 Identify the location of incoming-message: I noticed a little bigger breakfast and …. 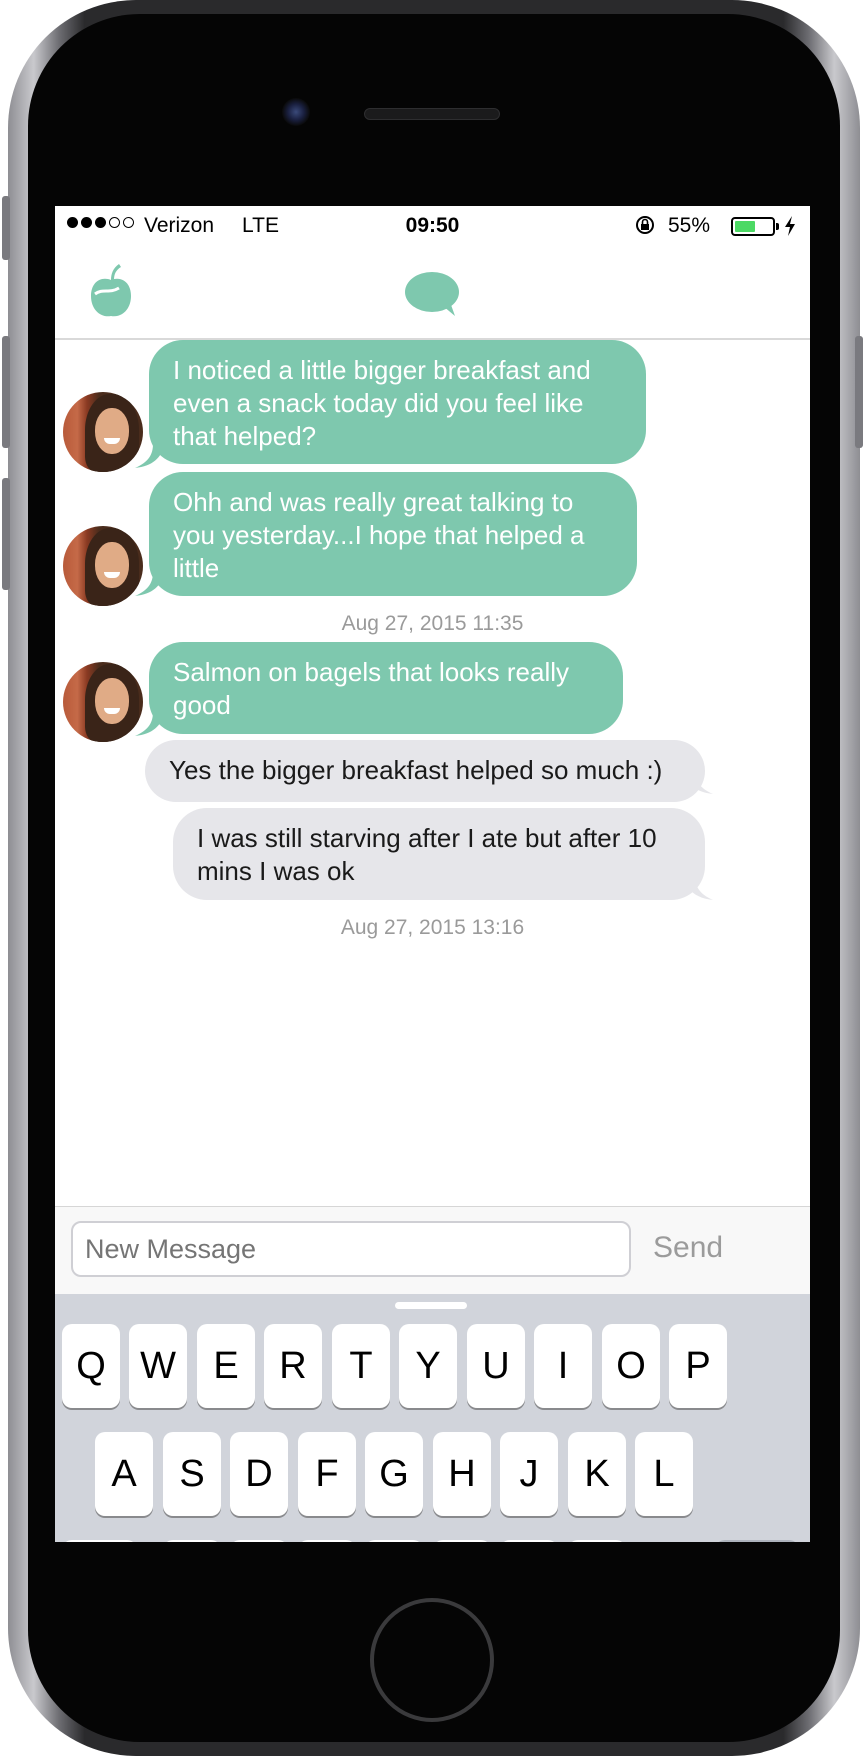
(397, 402).